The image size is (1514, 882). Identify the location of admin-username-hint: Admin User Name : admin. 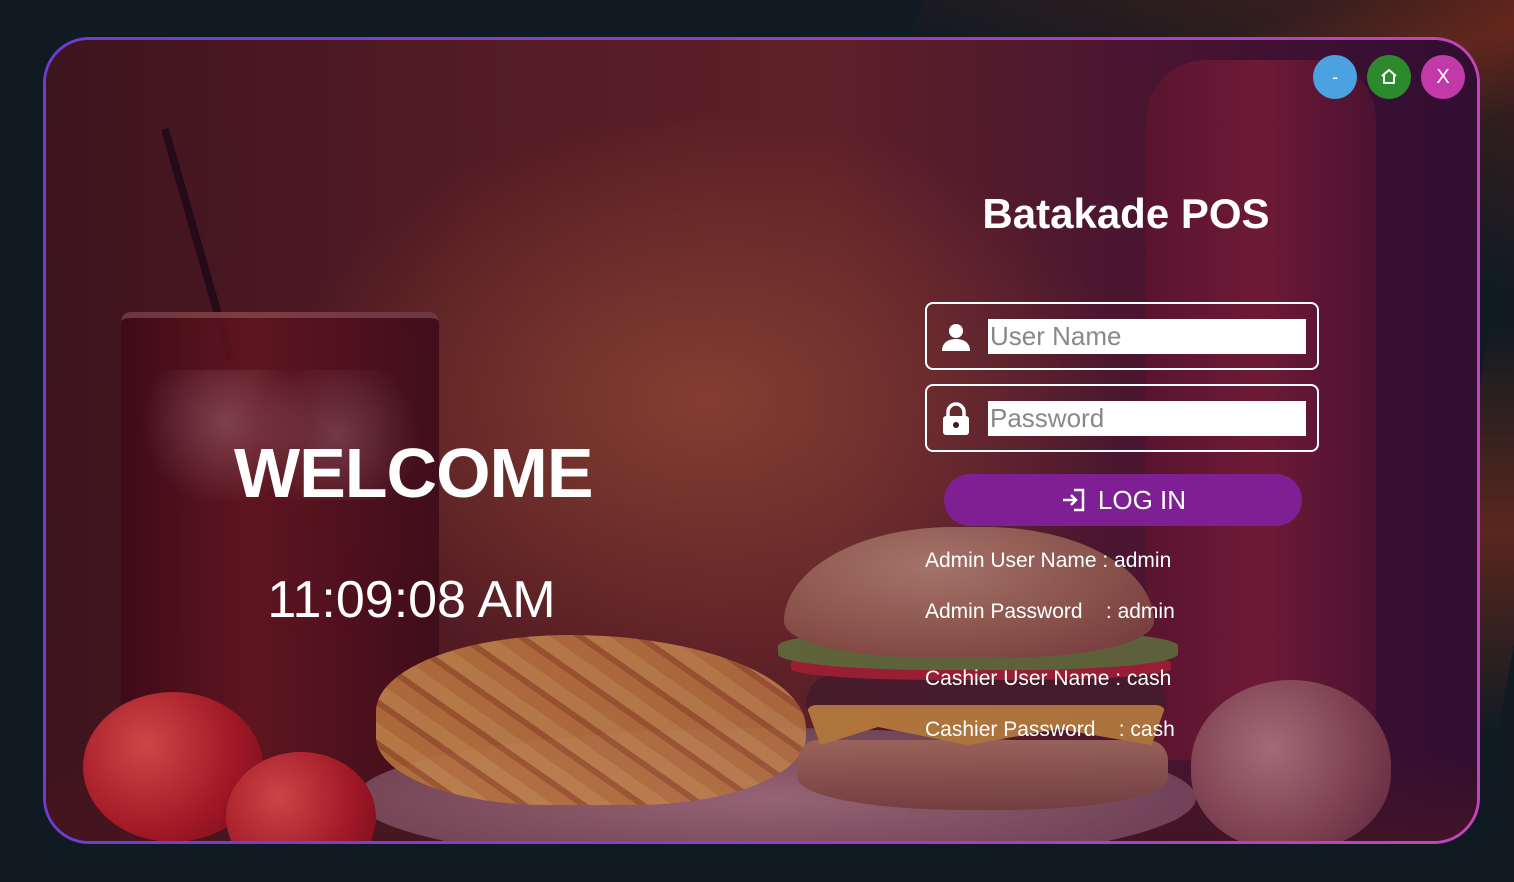
(1048, 560).